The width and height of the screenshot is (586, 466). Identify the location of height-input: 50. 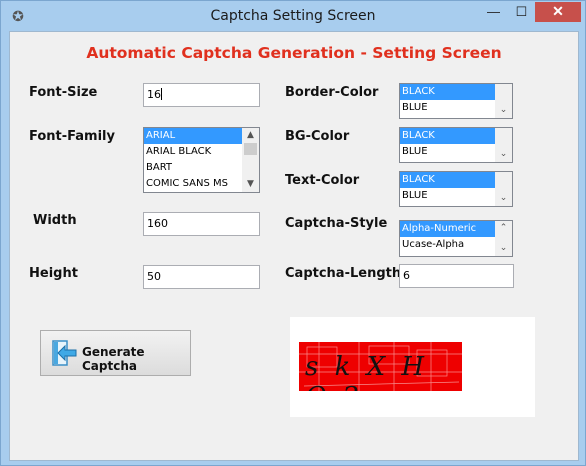
(201, 277).